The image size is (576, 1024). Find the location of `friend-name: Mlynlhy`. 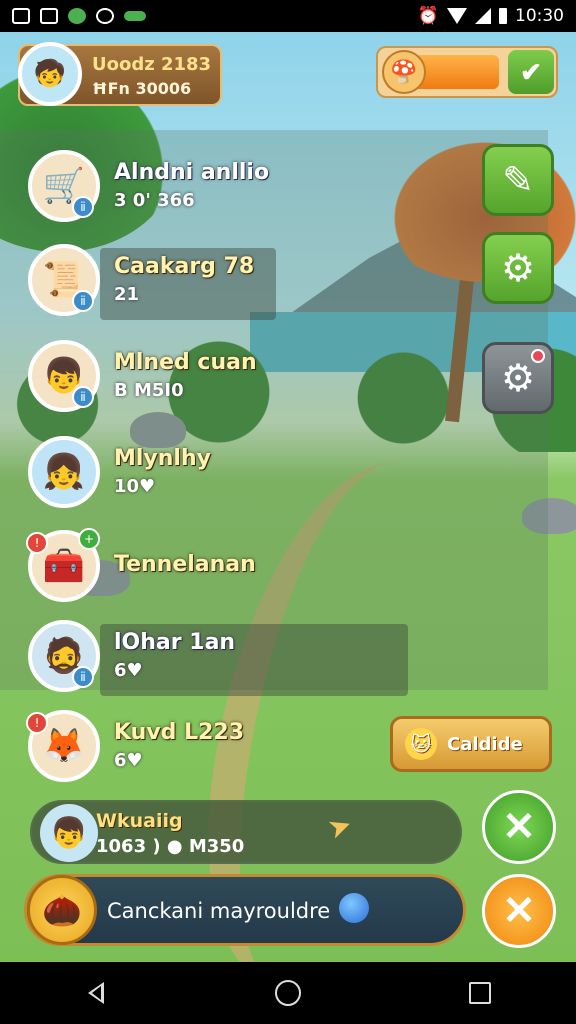

friend-name: Mlynlhy is located at coordinates (162, 458).